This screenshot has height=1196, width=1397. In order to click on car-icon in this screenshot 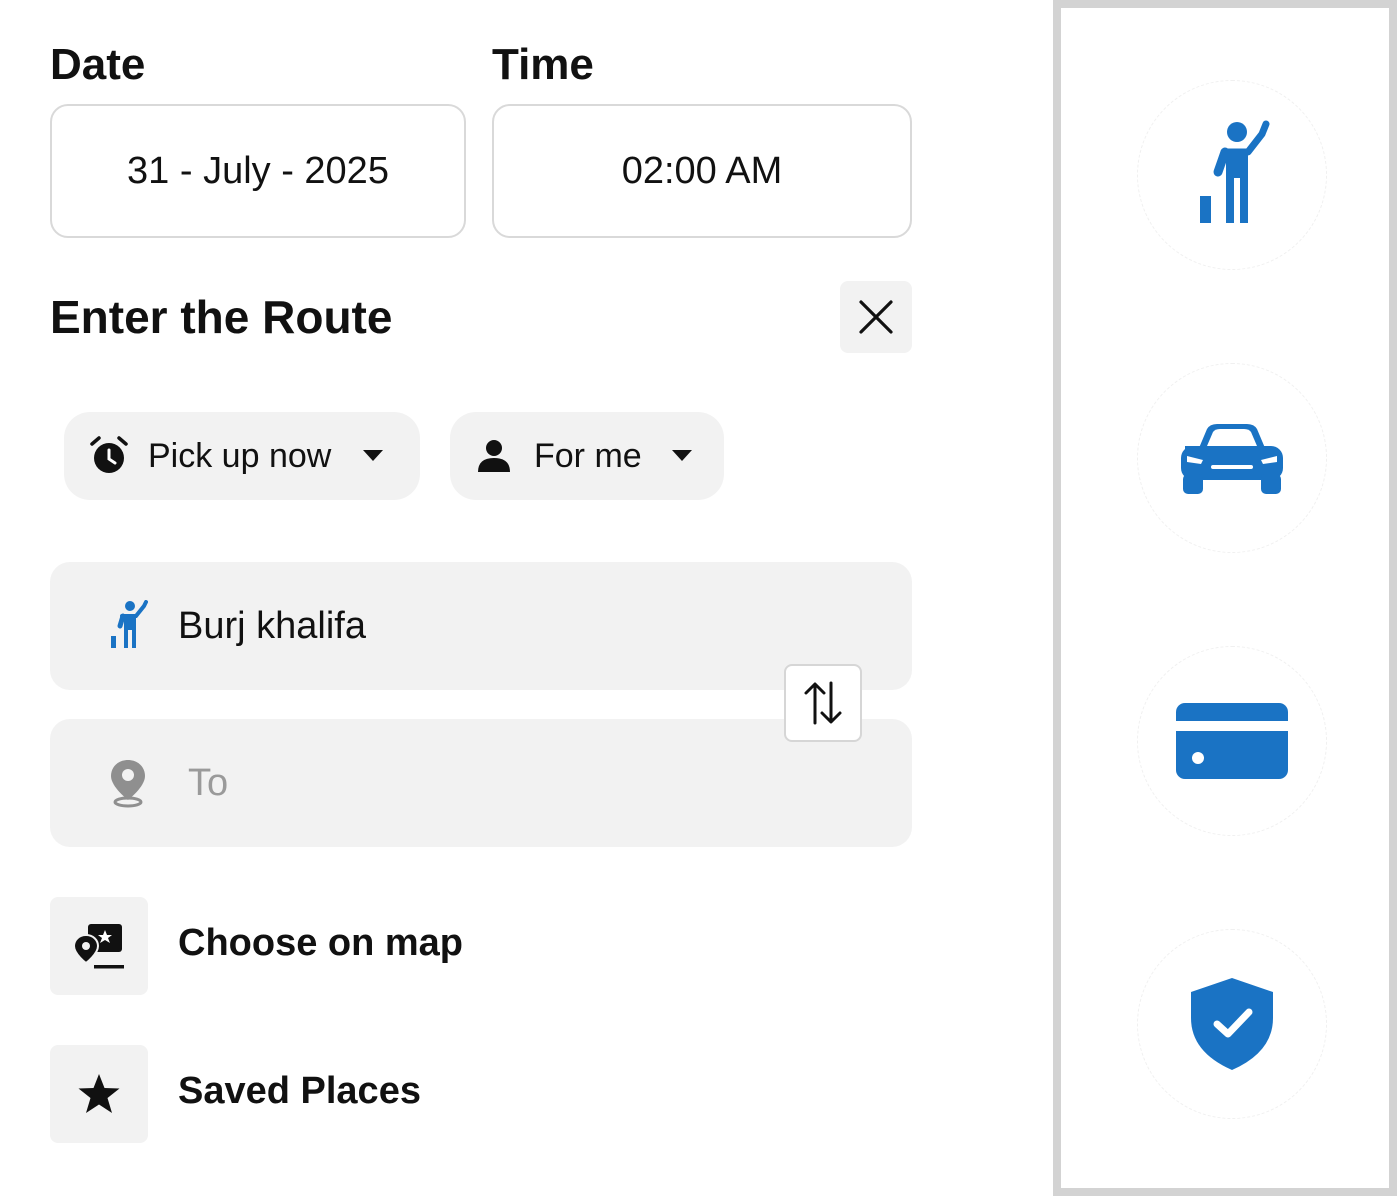, I will do `click(1232, 459)`.